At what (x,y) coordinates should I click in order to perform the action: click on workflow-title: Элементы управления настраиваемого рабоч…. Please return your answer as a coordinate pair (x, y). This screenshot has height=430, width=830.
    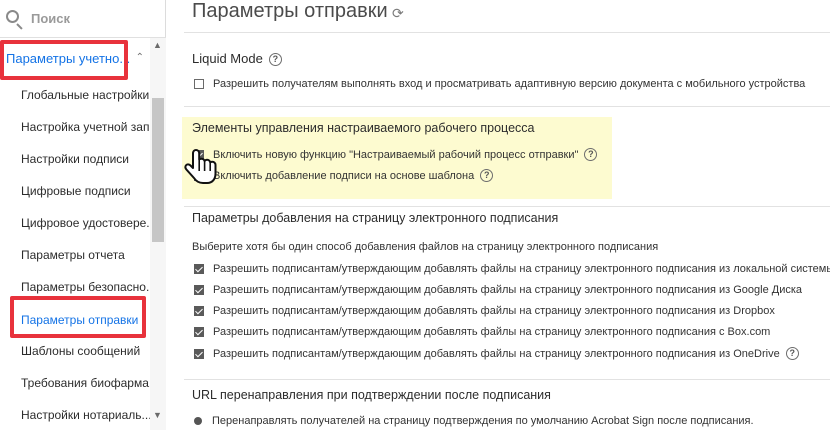
    Looking at the image, I should click on (363, 128).